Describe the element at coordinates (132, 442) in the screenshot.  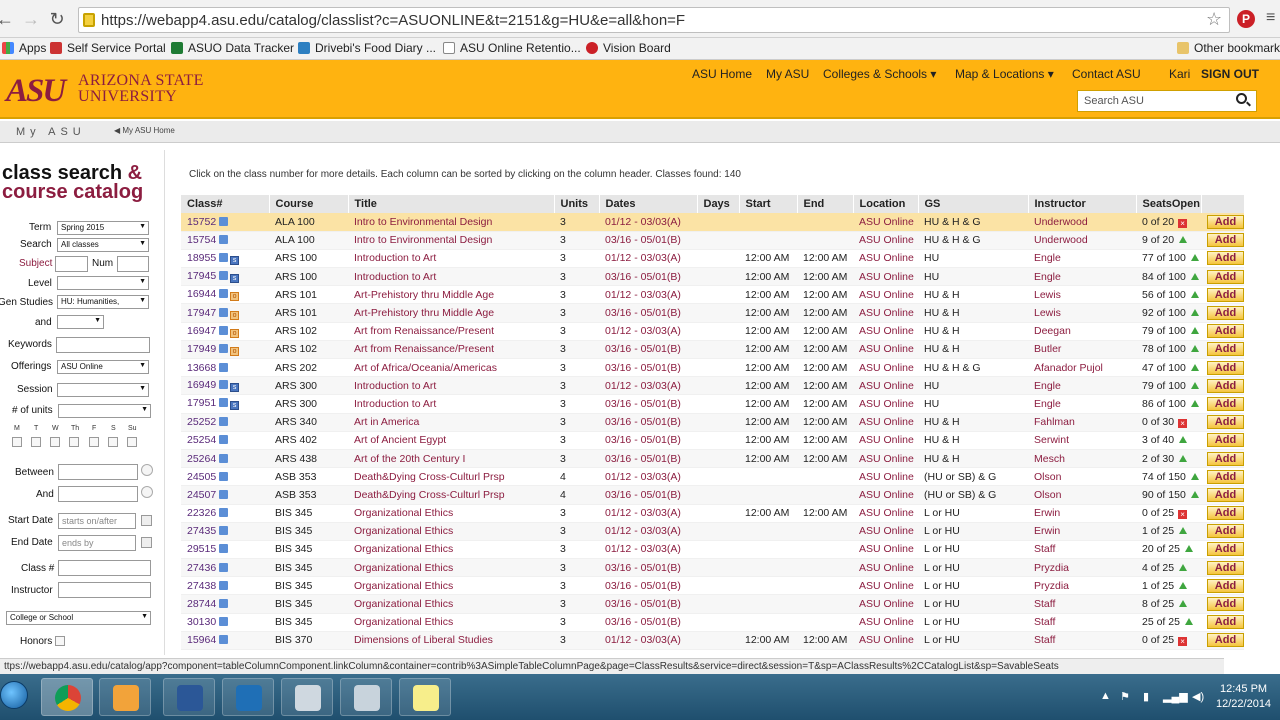
I see `day-checkbox-su` at that location.